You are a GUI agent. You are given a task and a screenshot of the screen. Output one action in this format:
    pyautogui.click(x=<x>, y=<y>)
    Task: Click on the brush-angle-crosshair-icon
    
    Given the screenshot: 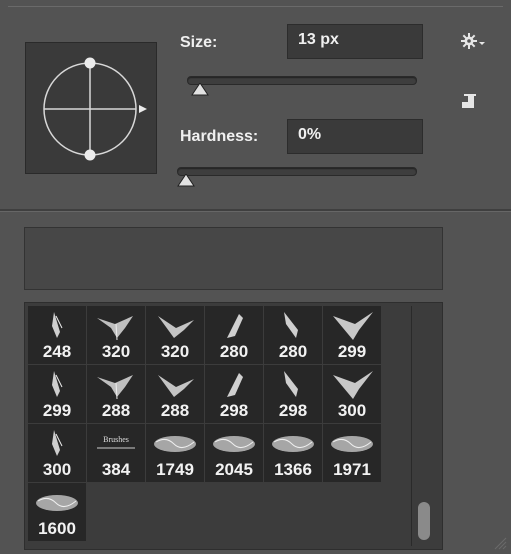 What is the action you would take?
    pyautogui.click(x=91, y=108)
    